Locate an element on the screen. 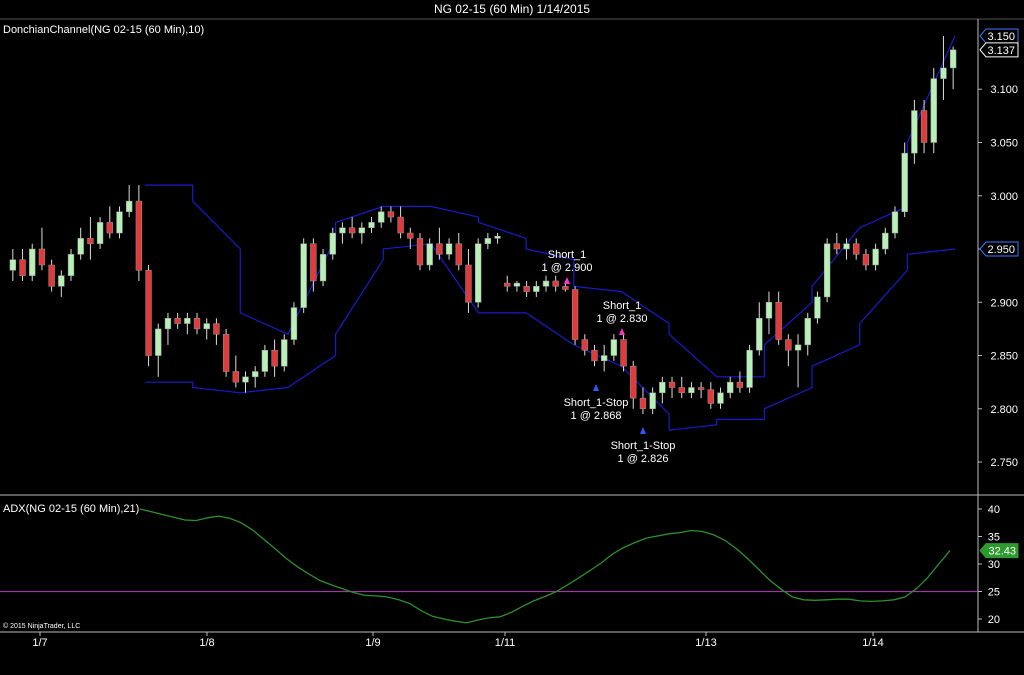  adx-tick-label: 35 is located at coordinates (994, 538).